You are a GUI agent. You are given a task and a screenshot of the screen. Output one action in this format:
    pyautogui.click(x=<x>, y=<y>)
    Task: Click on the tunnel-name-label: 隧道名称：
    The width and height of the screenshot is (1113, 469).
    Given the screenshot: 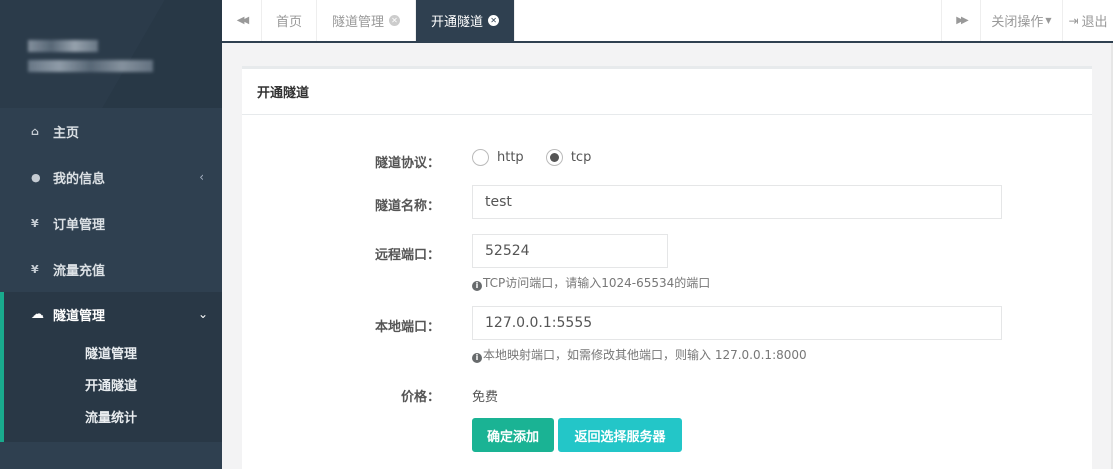 What is the action you would take?
    pyautogui.click(x=407, y=206)
    